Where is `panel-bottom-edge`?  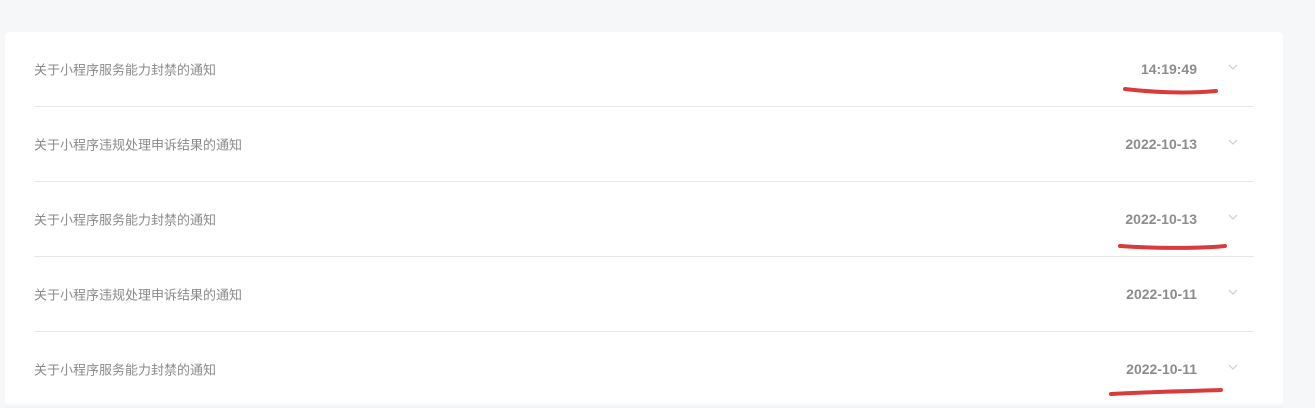 panel-bottom-edge is located at coordinates (644, 405).